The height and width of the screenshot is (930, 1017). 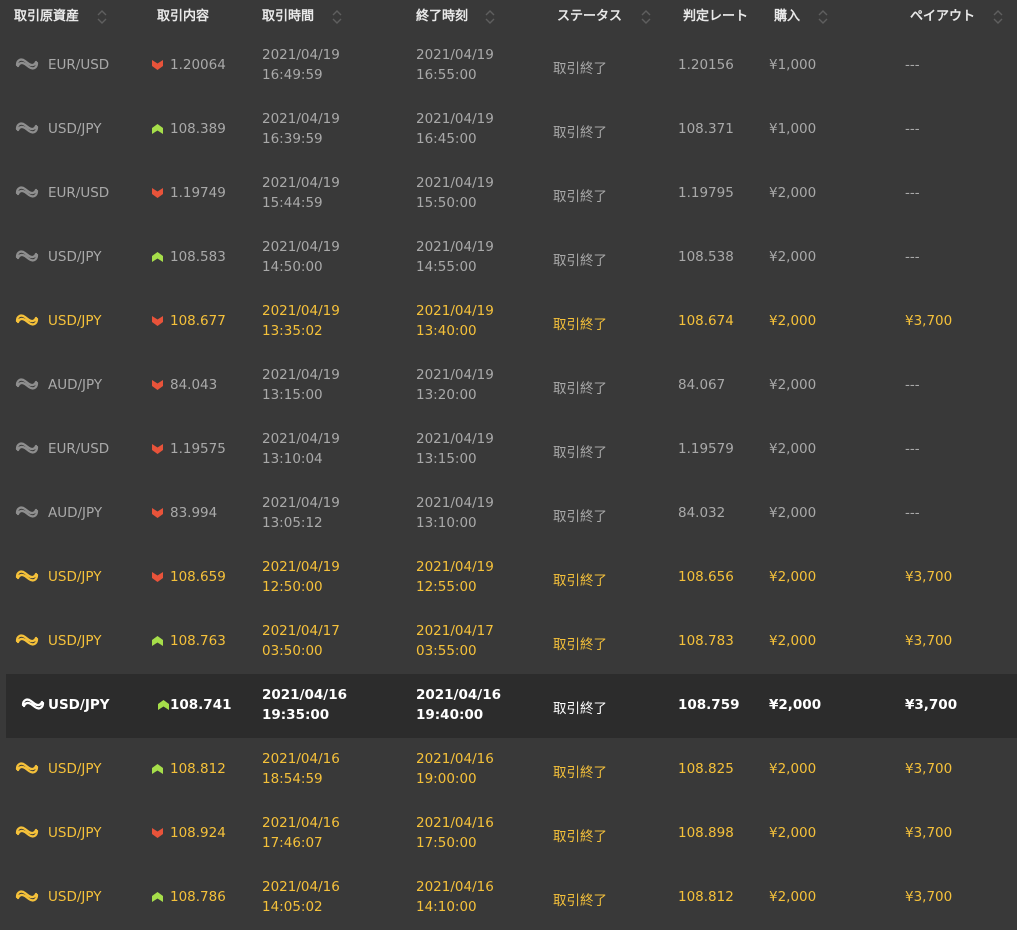 What do you see at coordinates (288, 17) in the screenshot?
I see `header-start-time: 取引時間` at bounding box center [288, 17].